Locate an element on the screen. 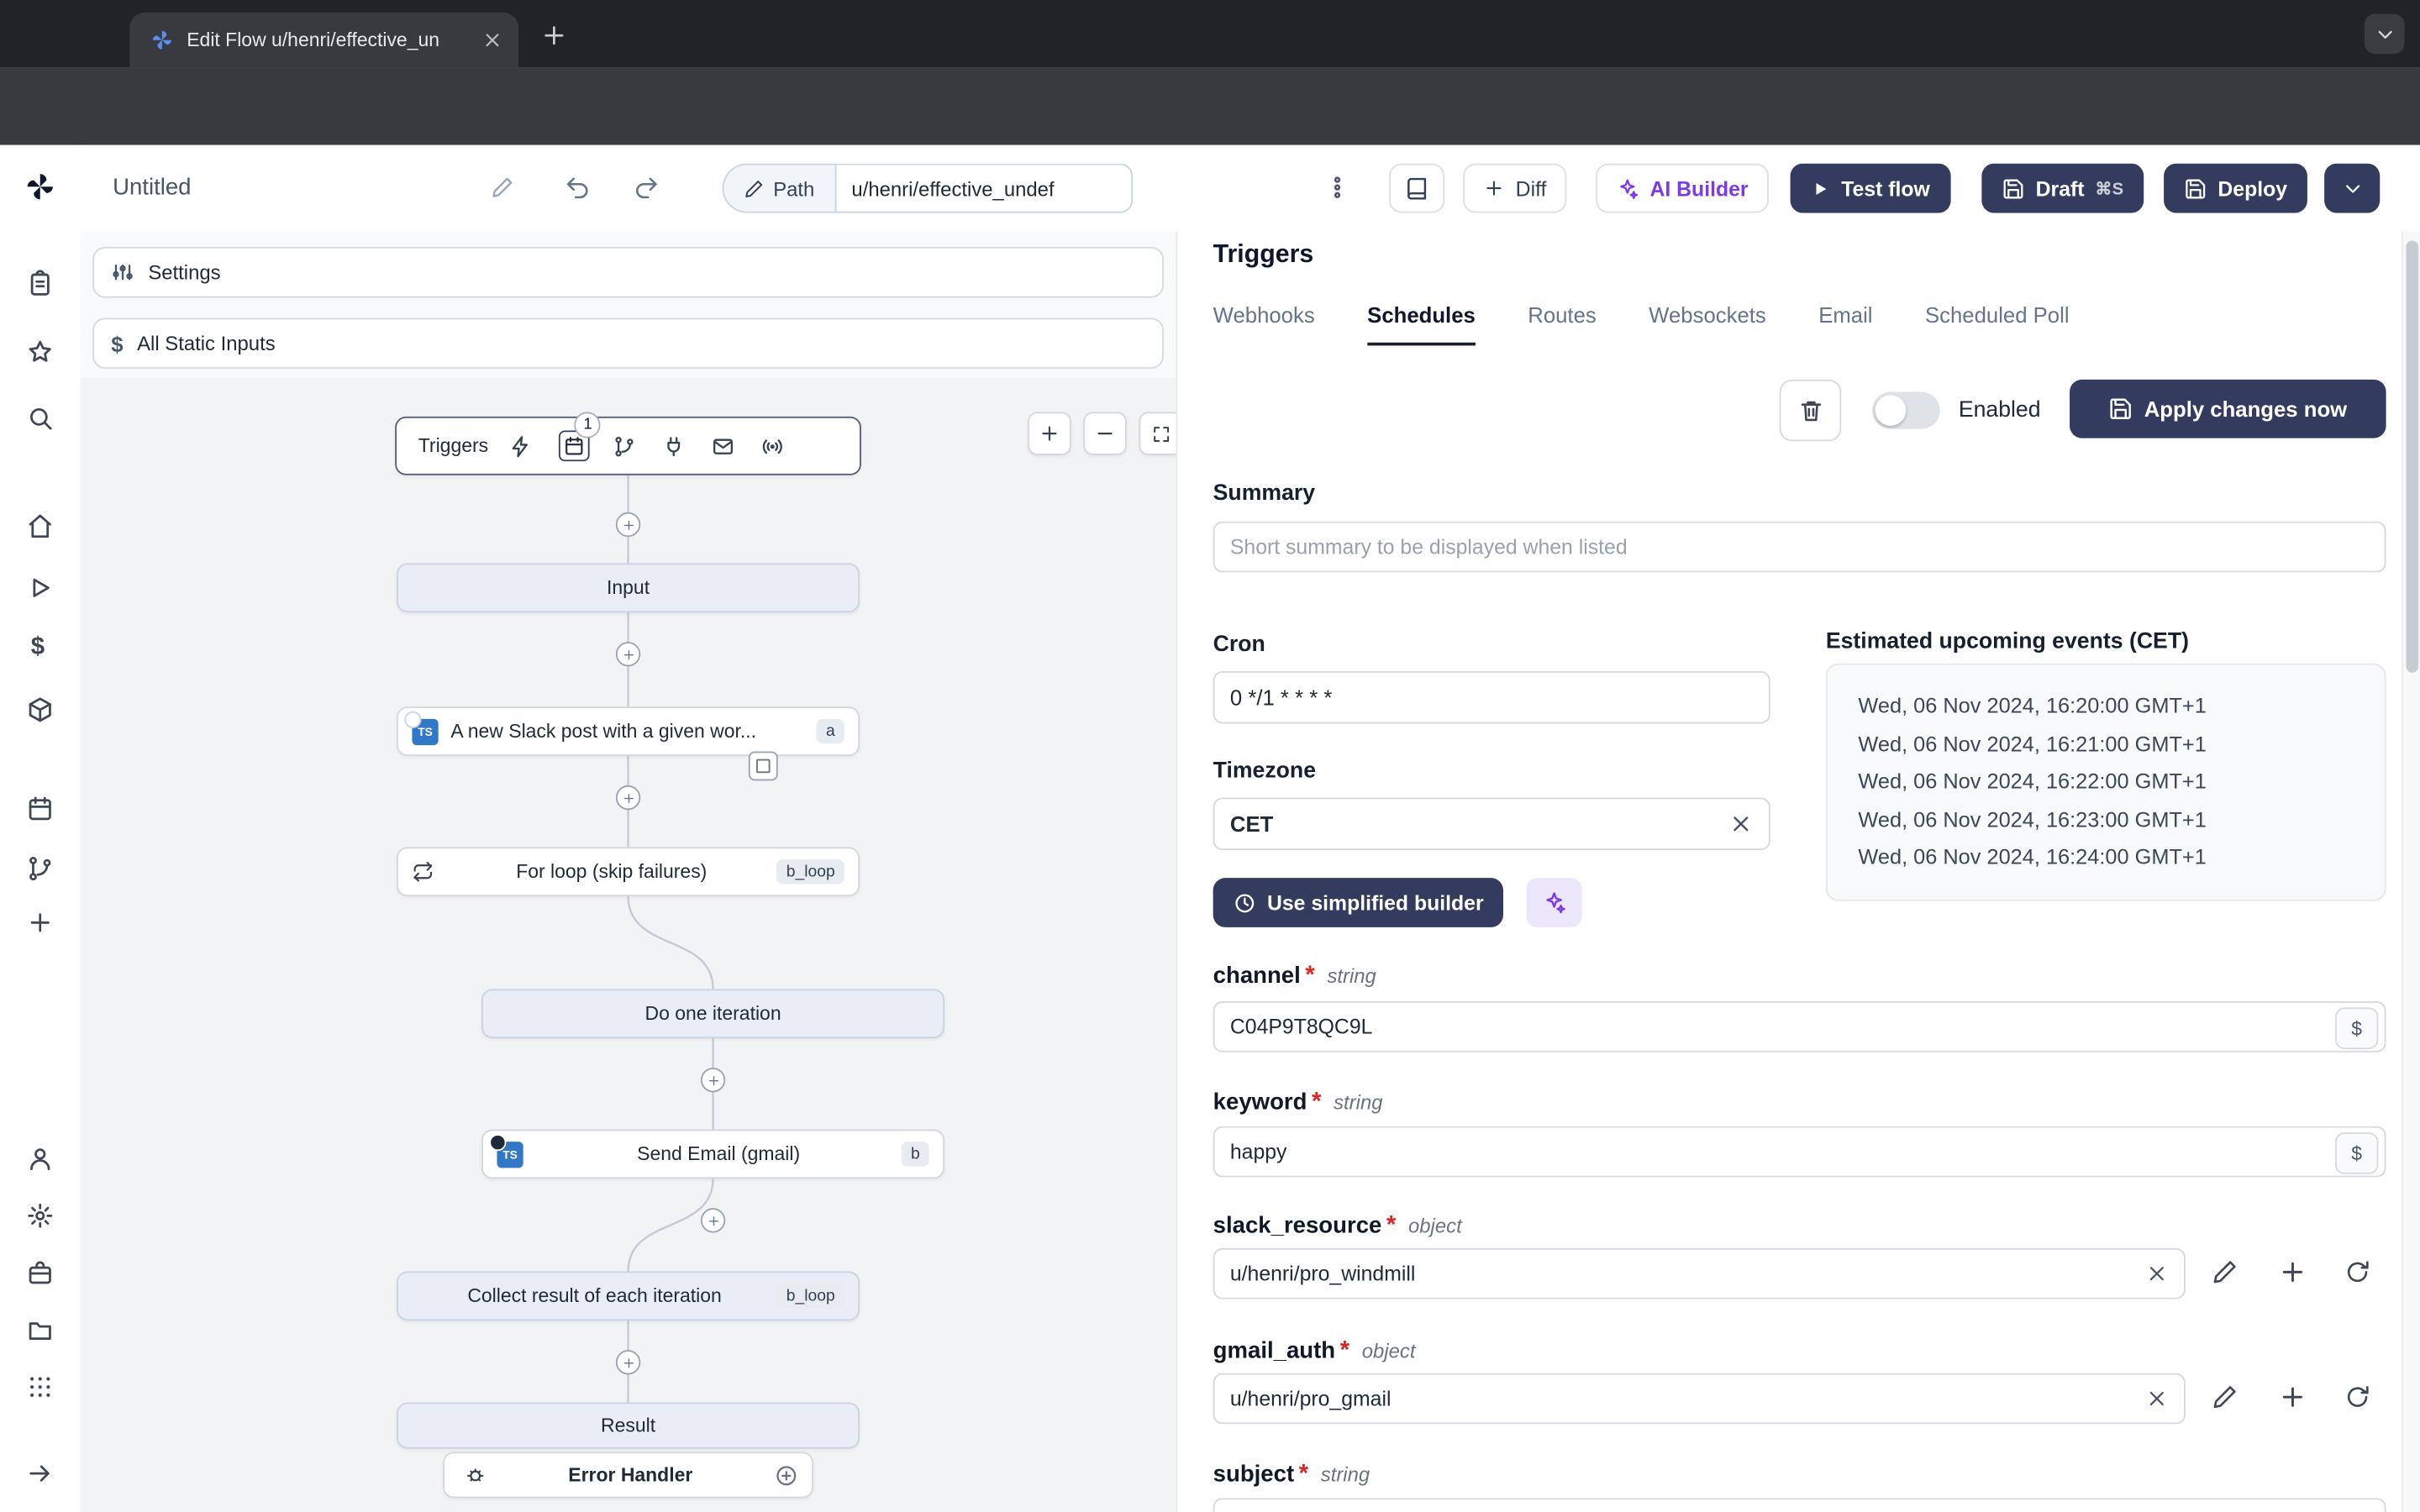  path-input is located at coordinates (985, 188).